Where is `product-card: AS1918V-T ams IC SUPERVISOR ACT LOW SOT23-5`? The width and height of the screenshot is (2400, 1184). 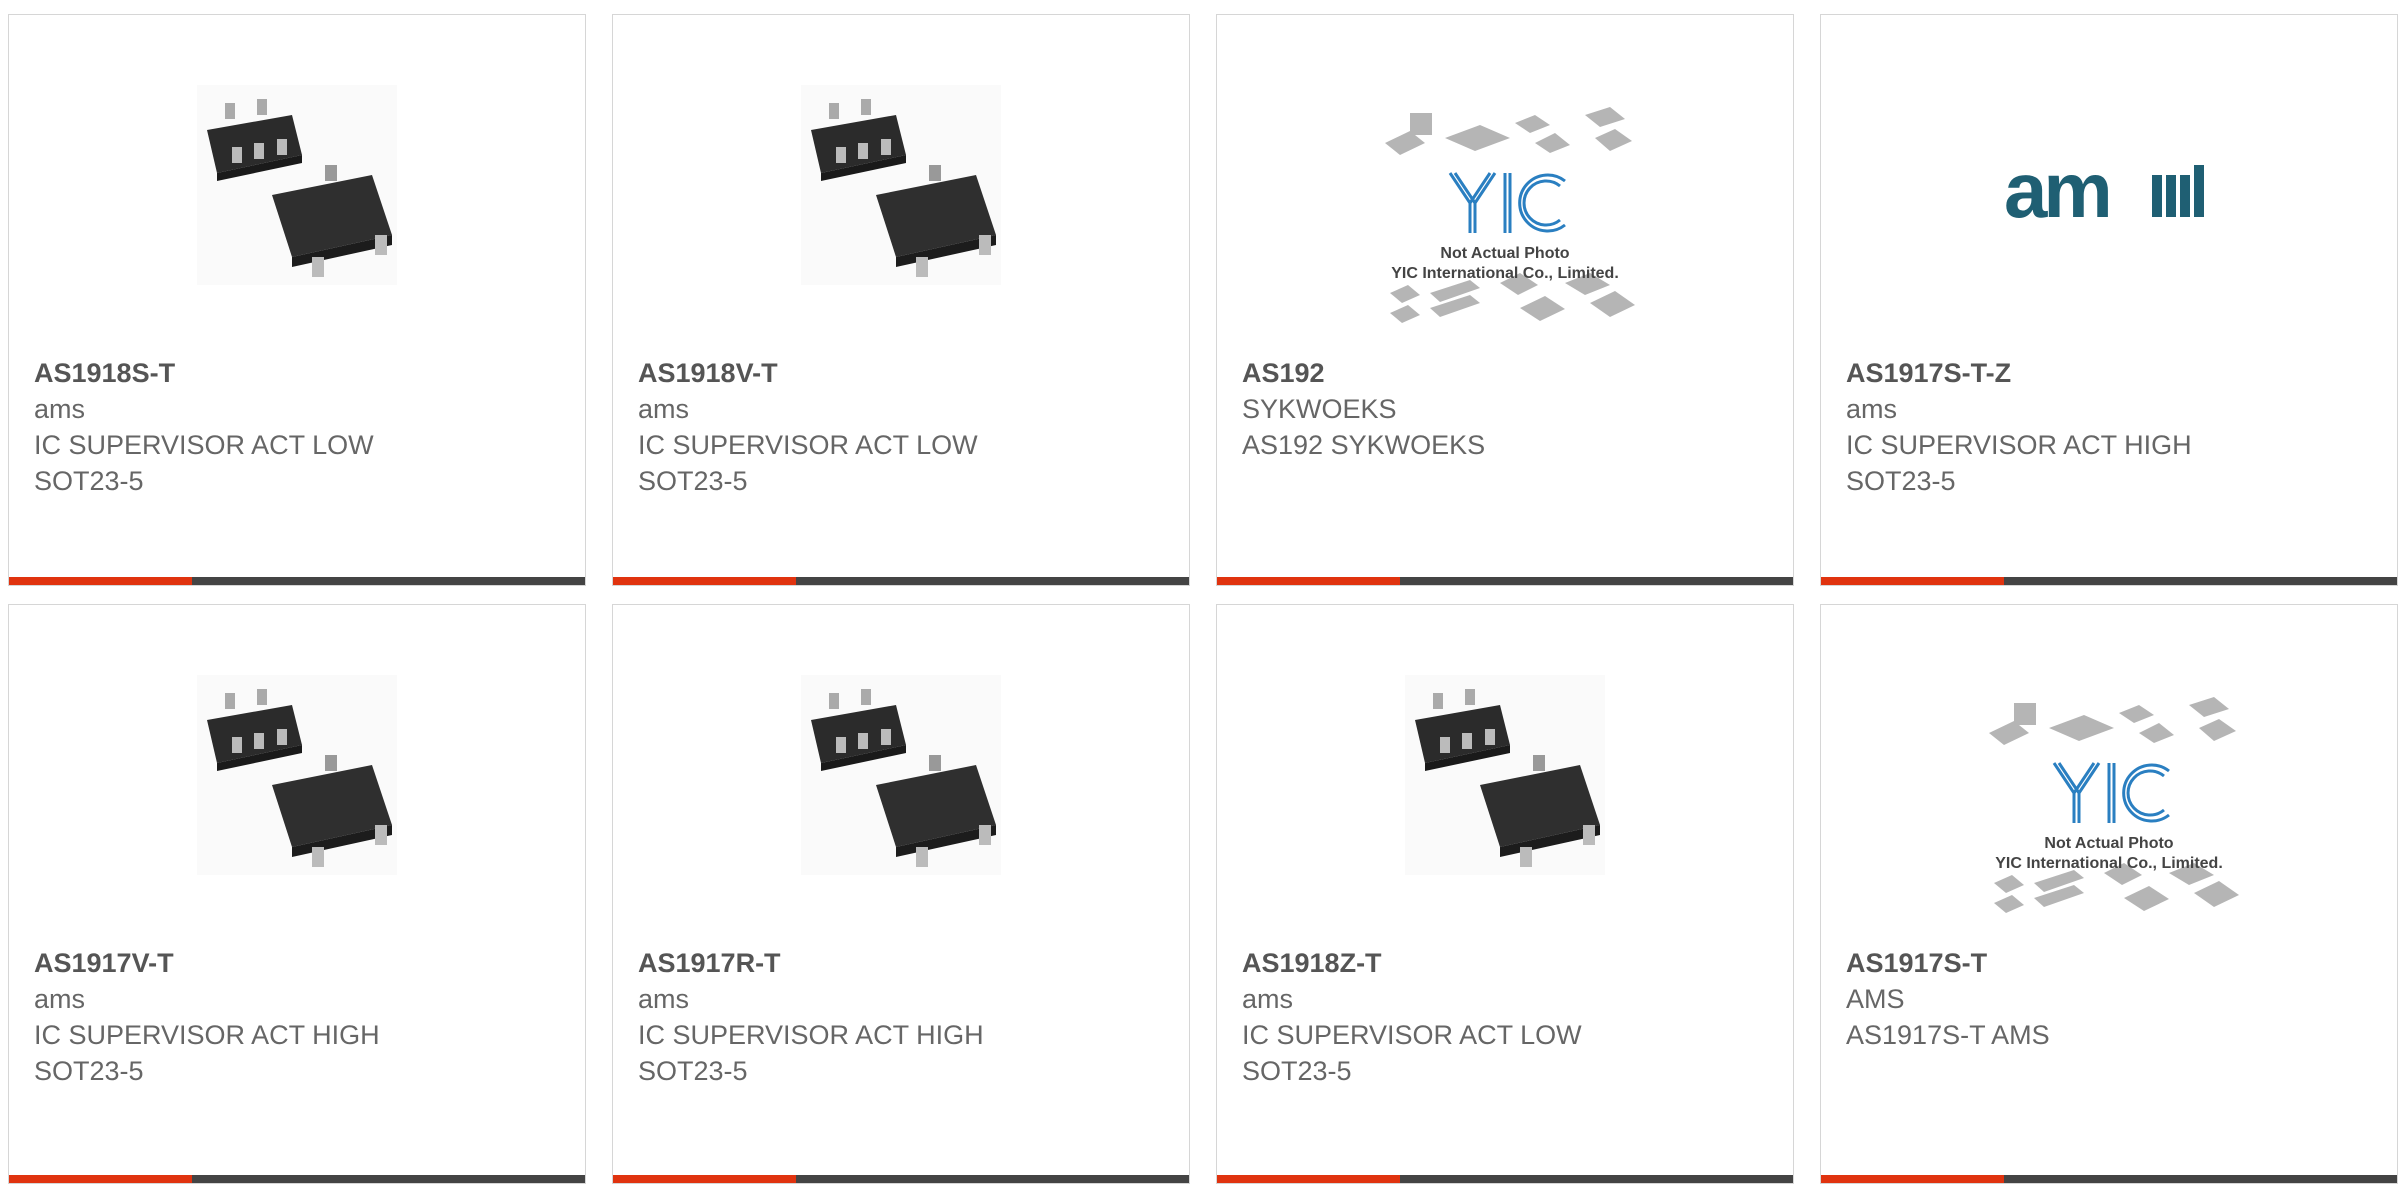 product-card: AS1918V-T ams IC SUPERVISOR ACT LOW SOT23-5 is located at coordinates (901, 300).